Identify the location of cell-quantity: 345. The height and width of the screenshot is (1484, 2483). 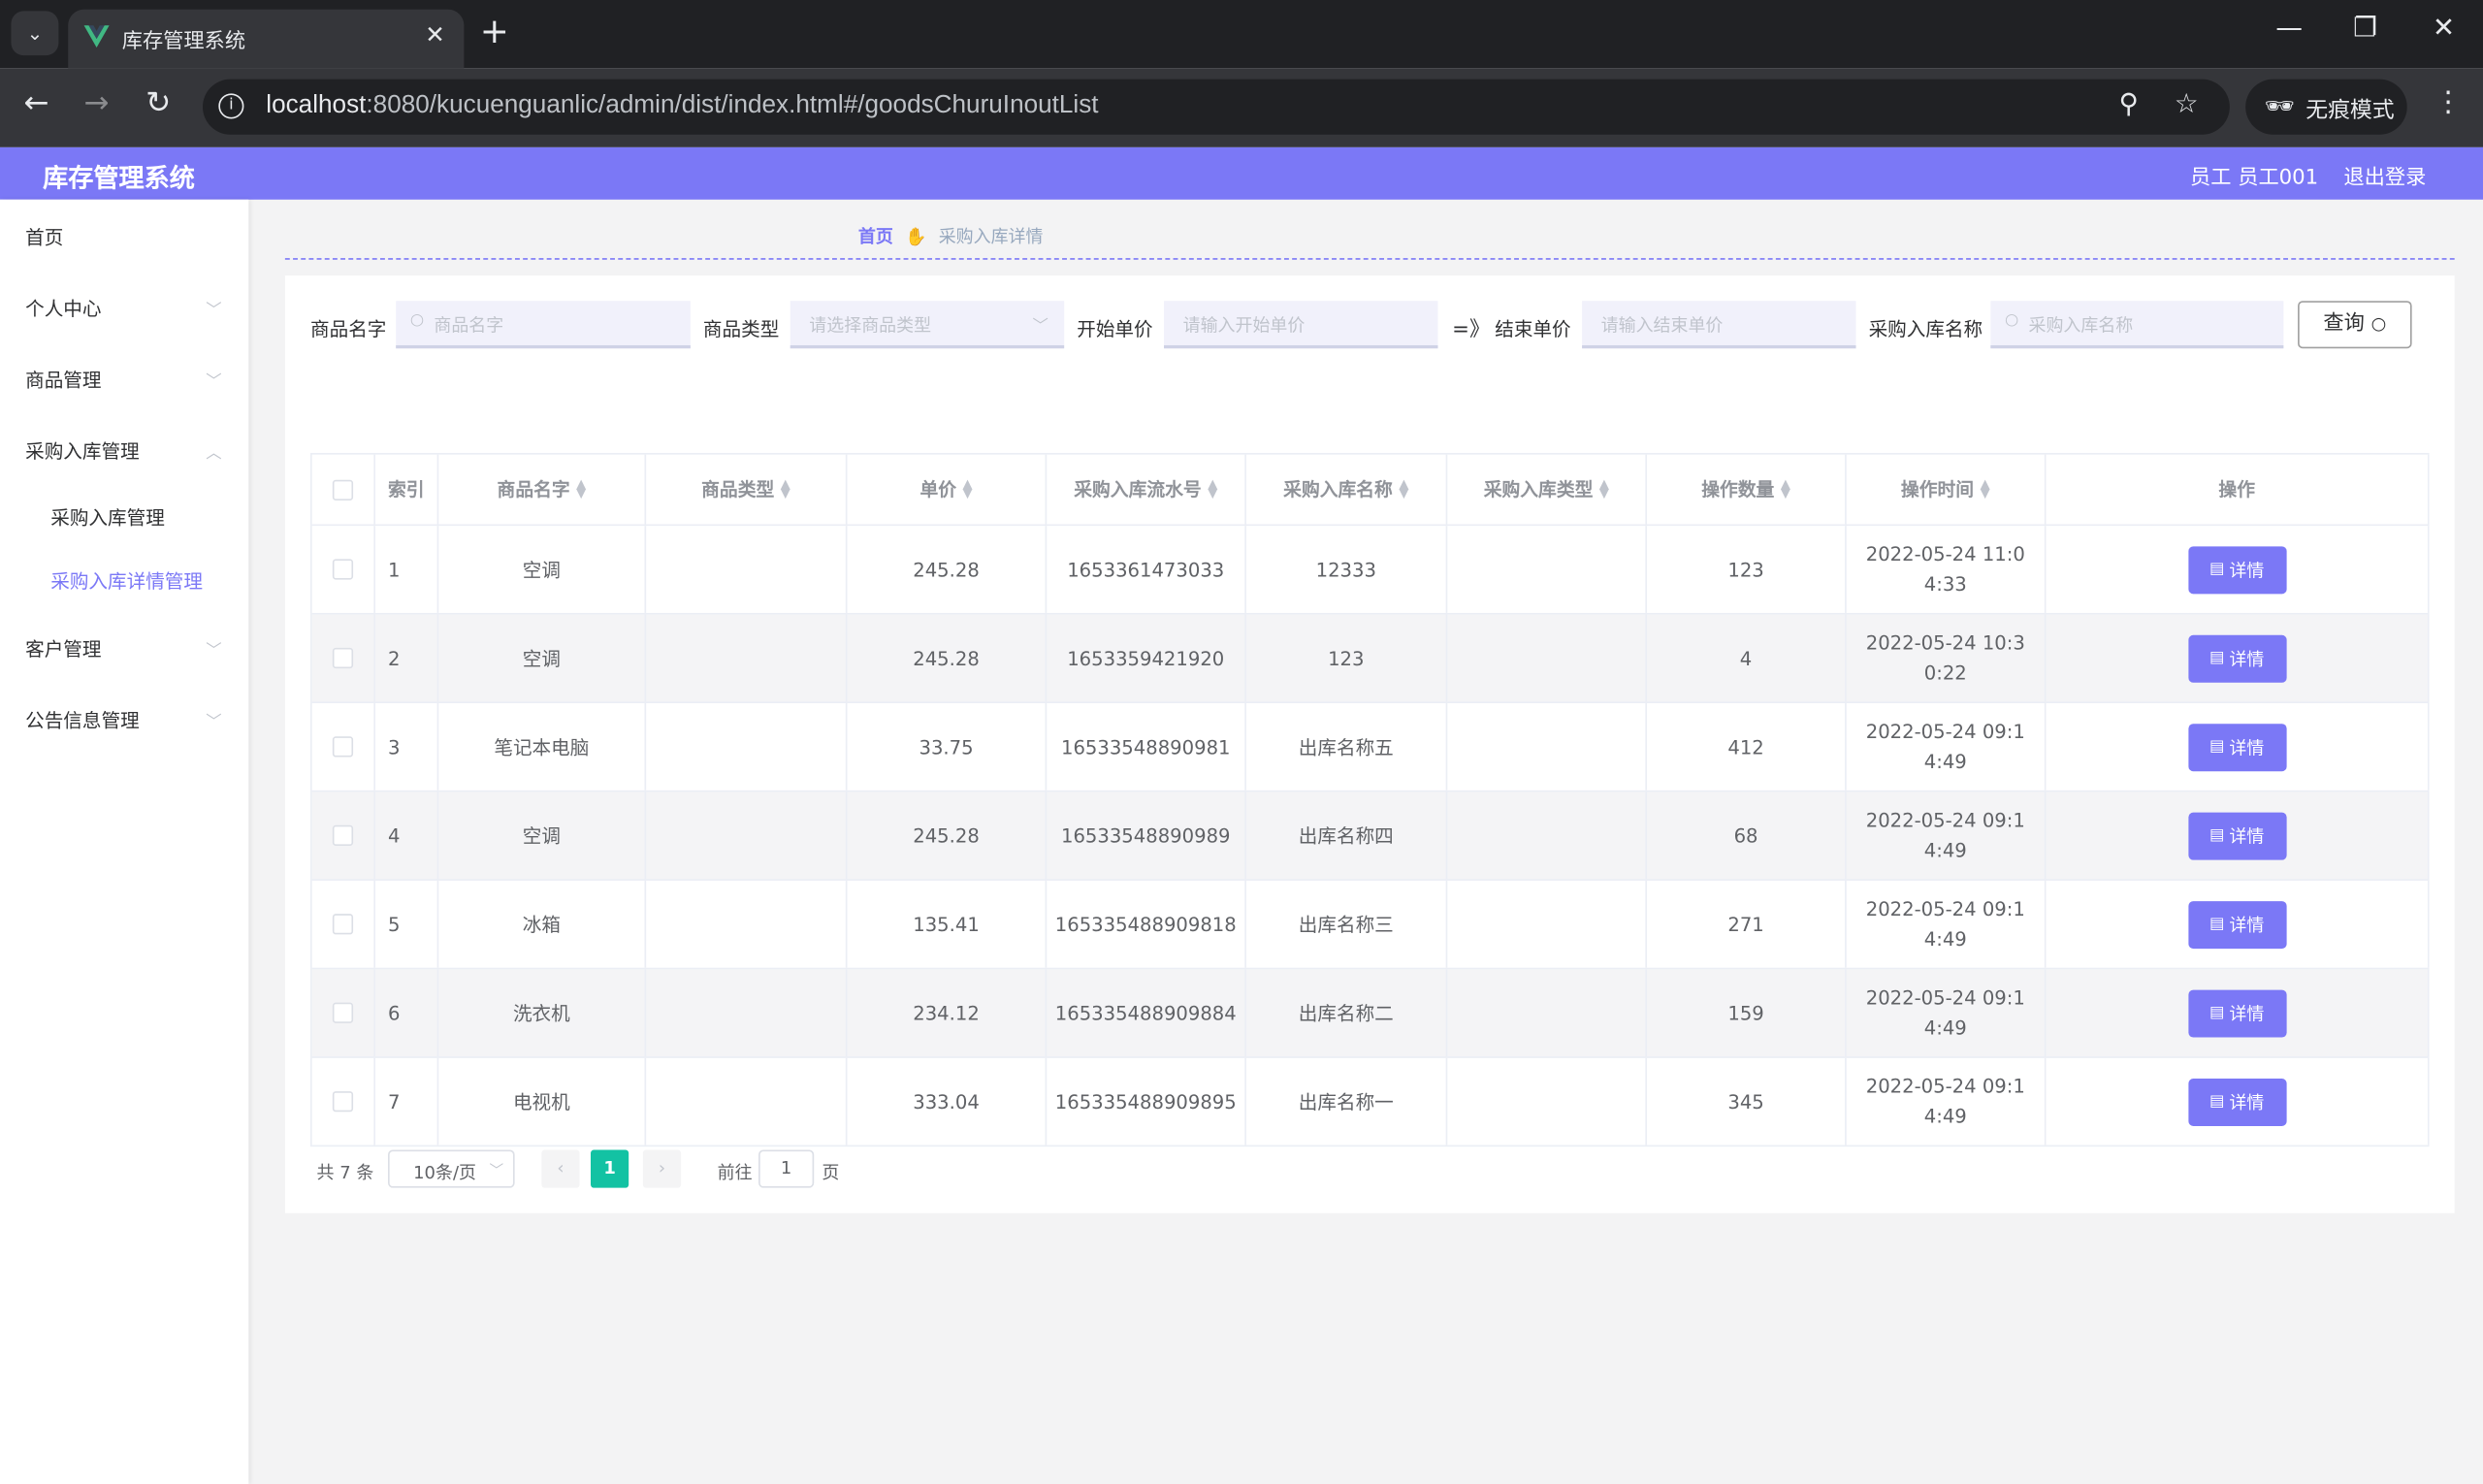
(1747, 1101).